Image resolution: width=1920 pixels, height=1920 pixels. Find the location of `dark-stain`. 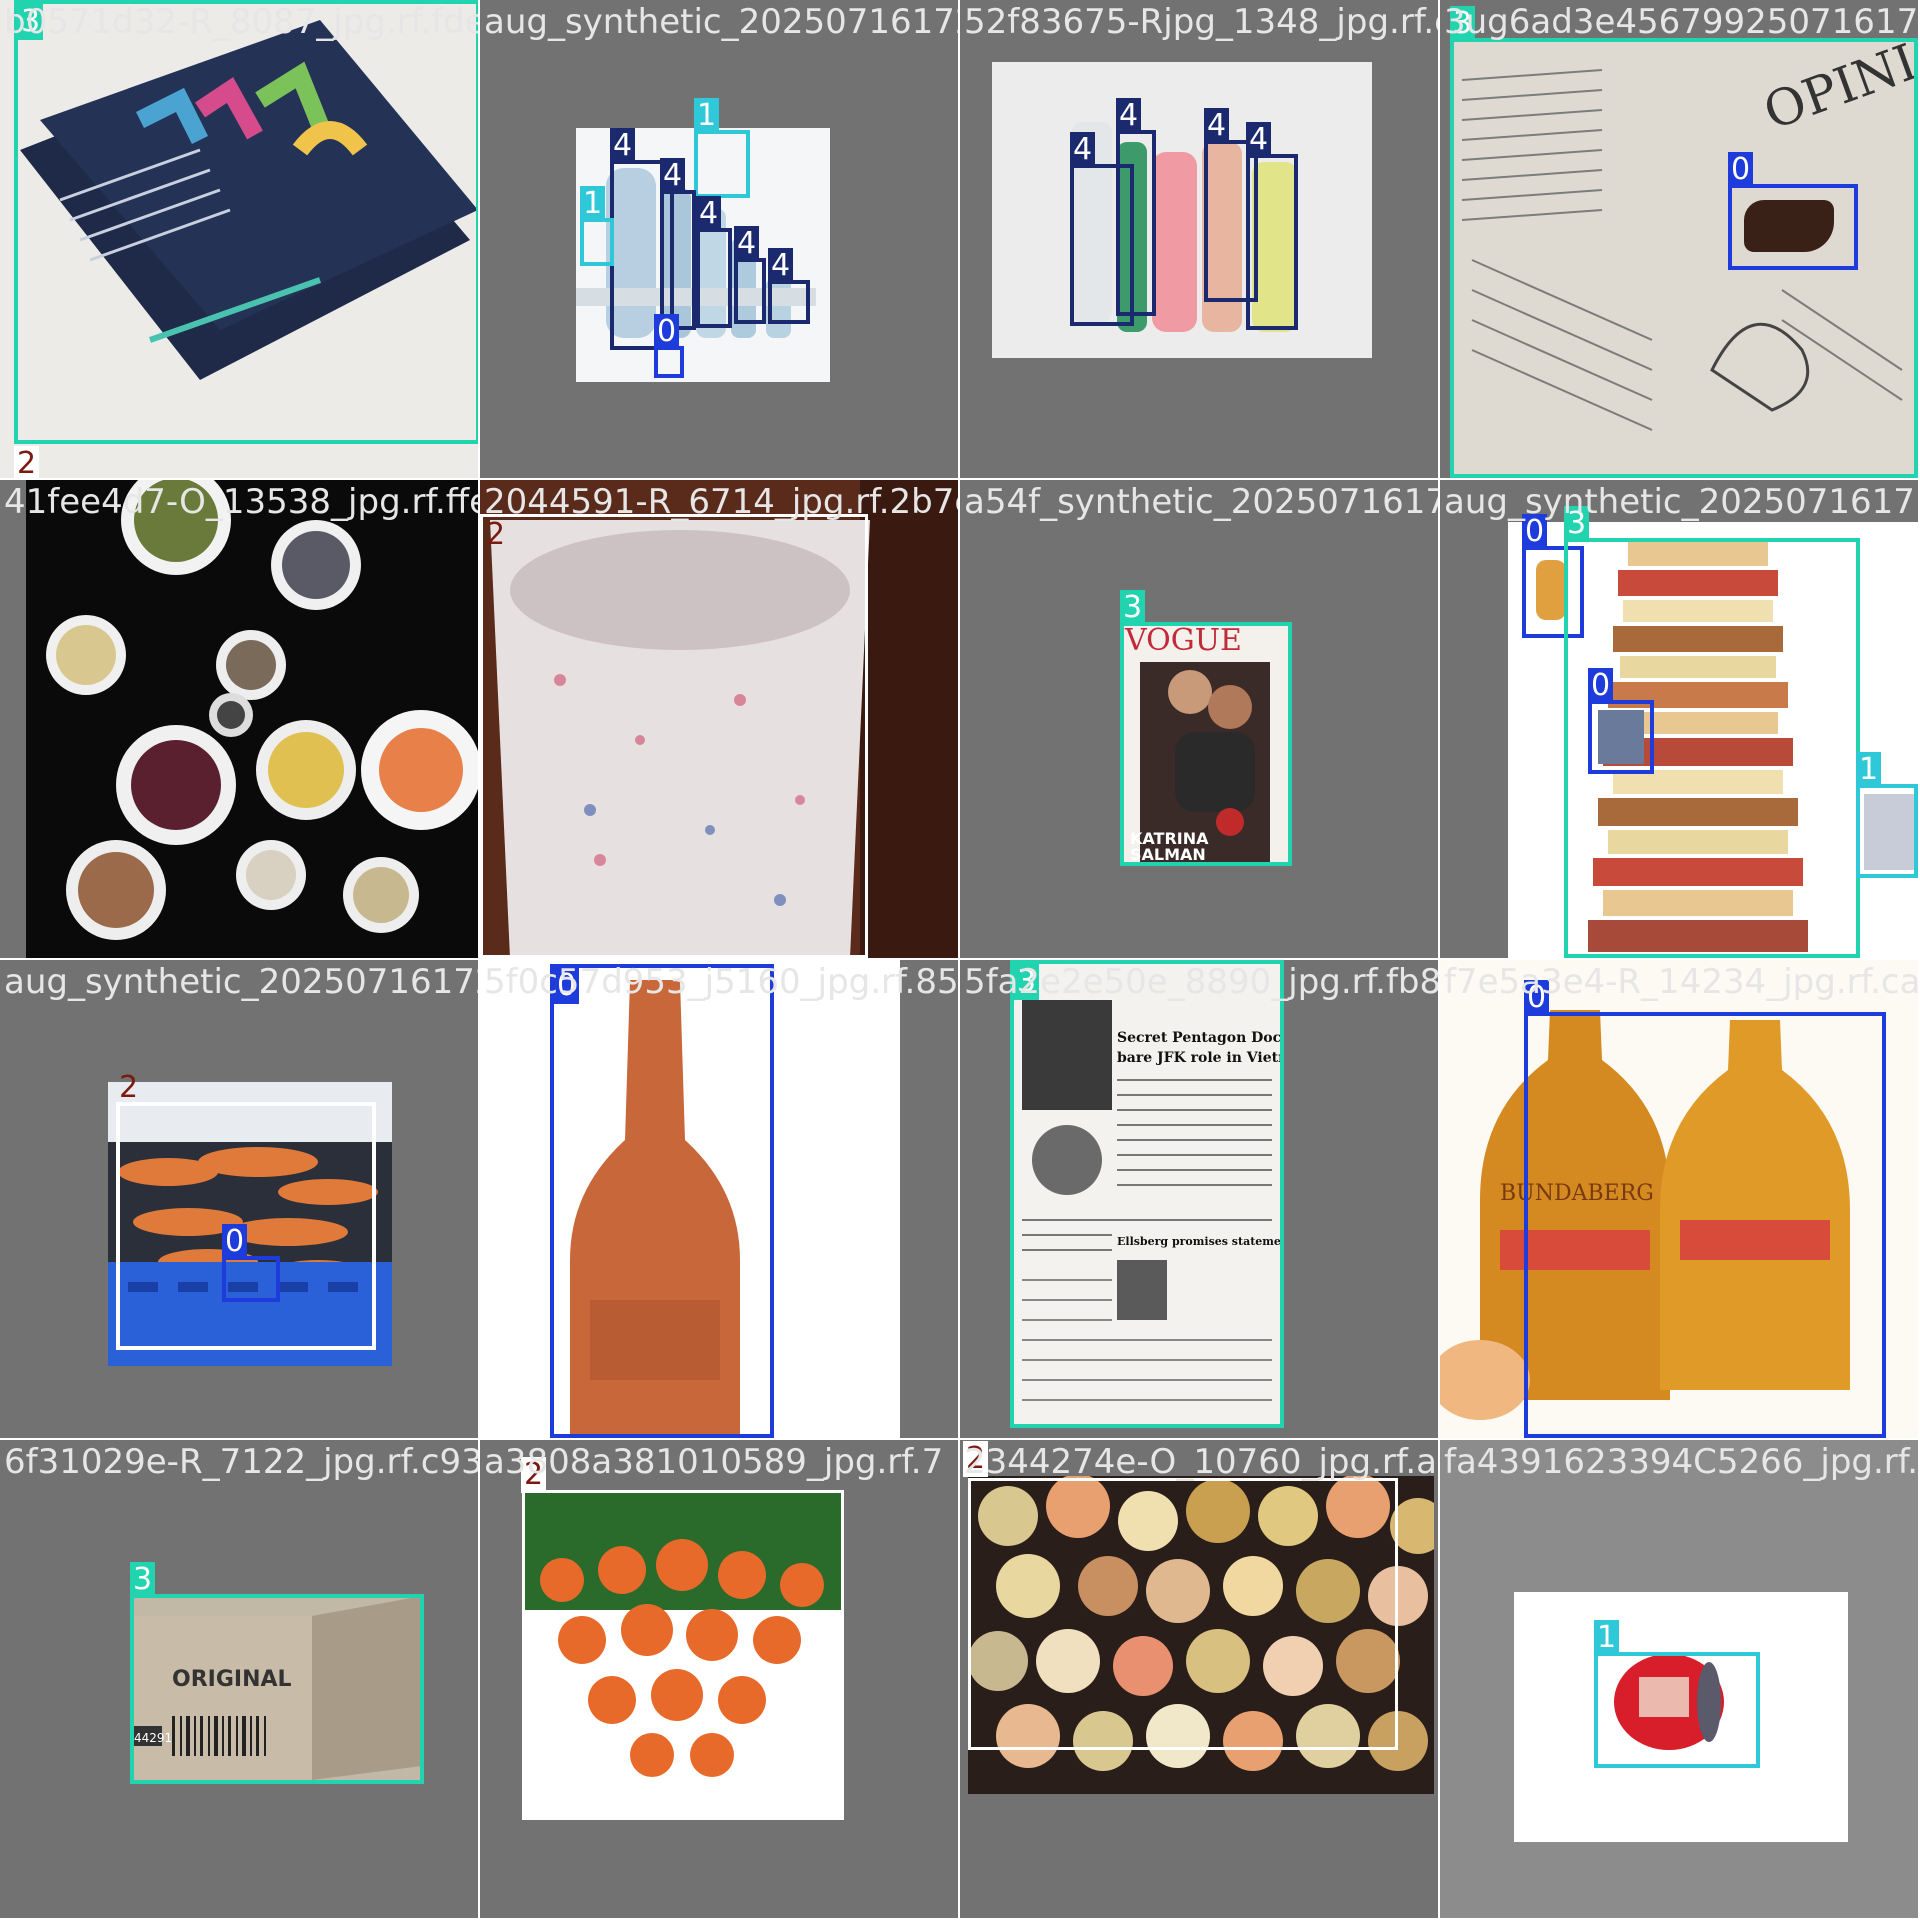

dark-stain is located at coordinates (1789, 226).